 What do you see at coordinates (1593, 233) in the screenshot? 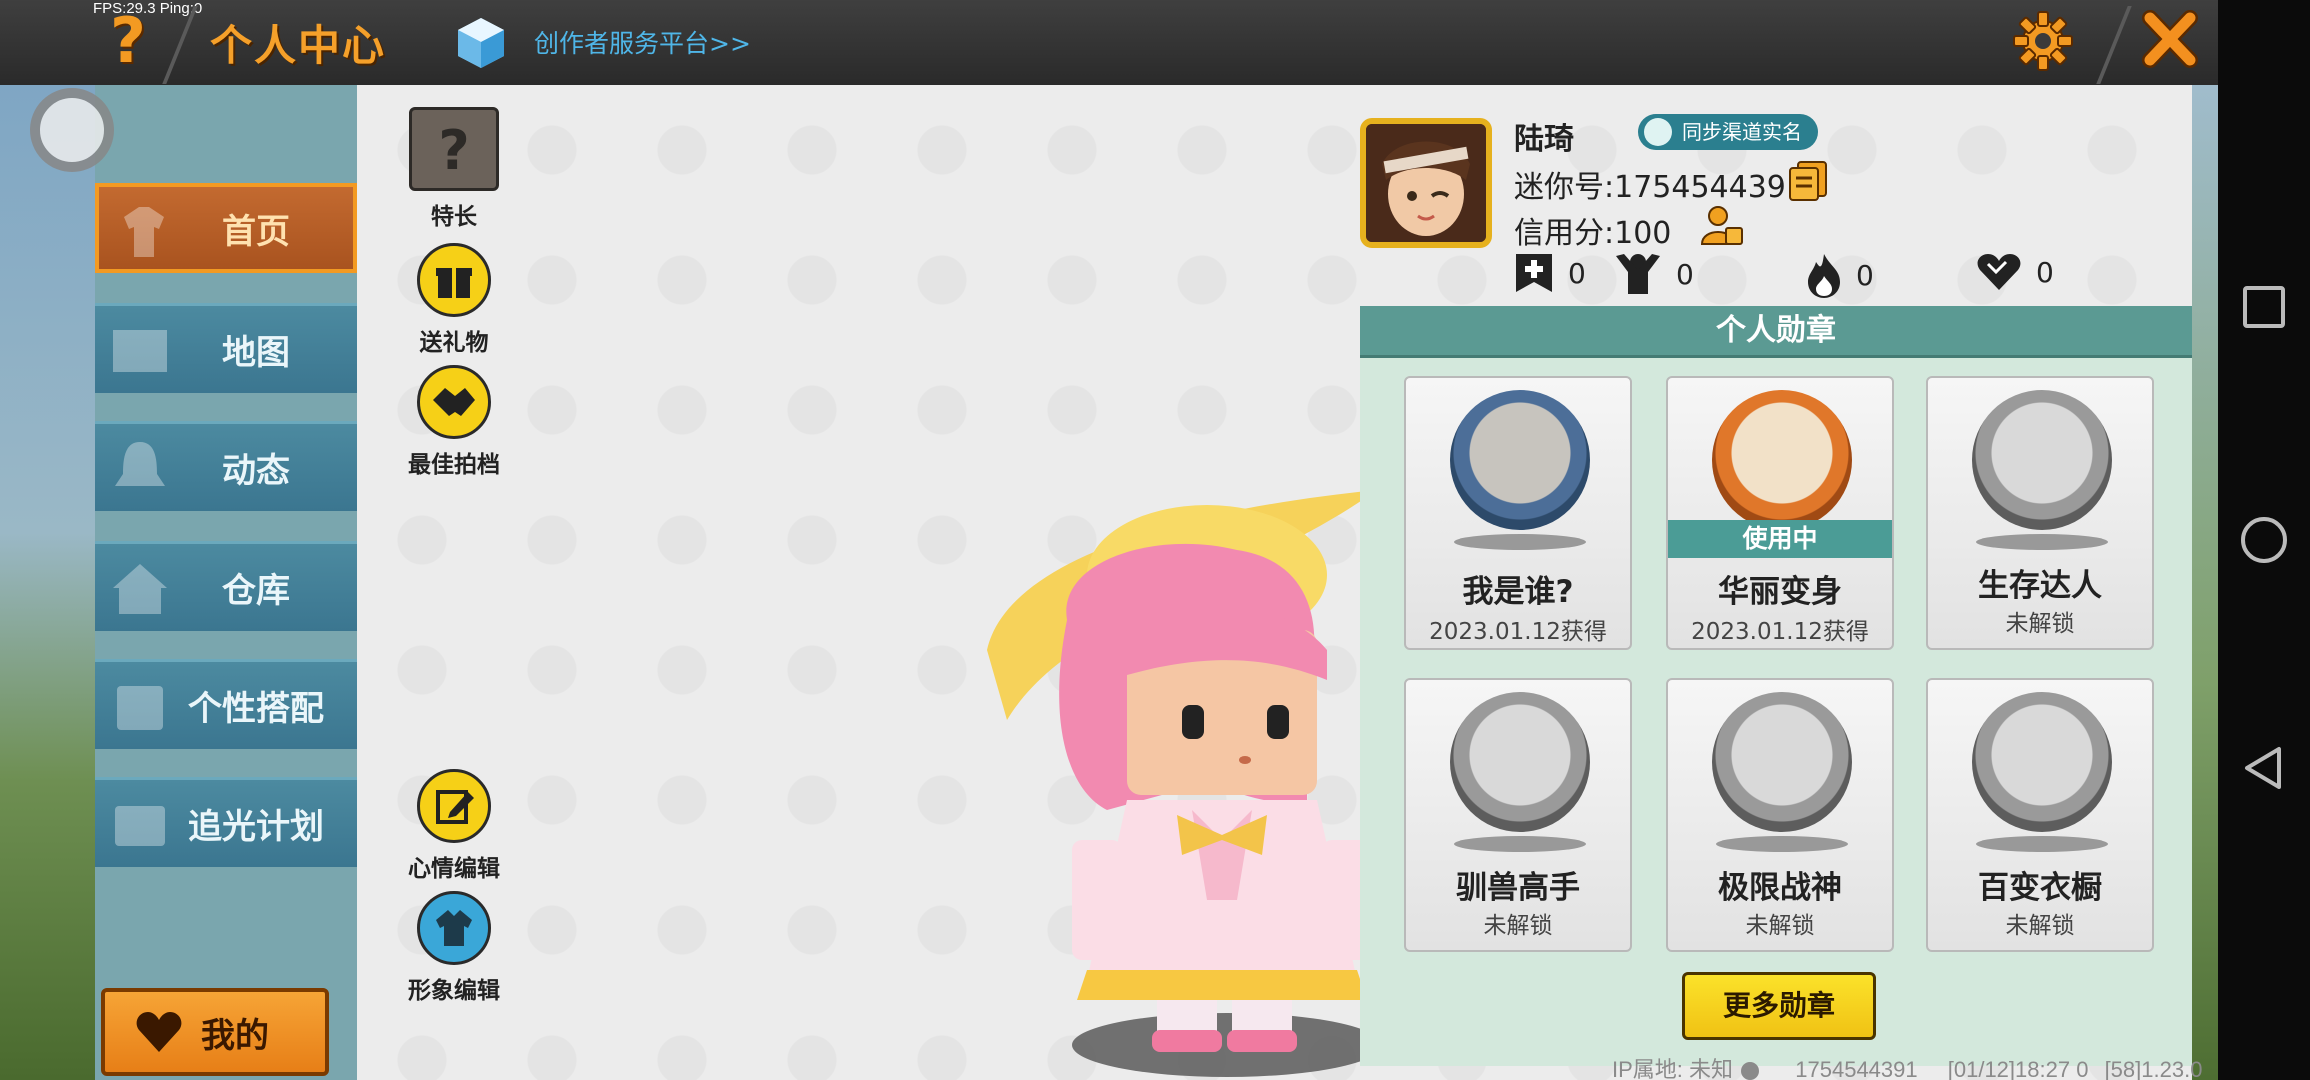
I see `credit-score: 信用分:100` at bounding box center [1593, 233].